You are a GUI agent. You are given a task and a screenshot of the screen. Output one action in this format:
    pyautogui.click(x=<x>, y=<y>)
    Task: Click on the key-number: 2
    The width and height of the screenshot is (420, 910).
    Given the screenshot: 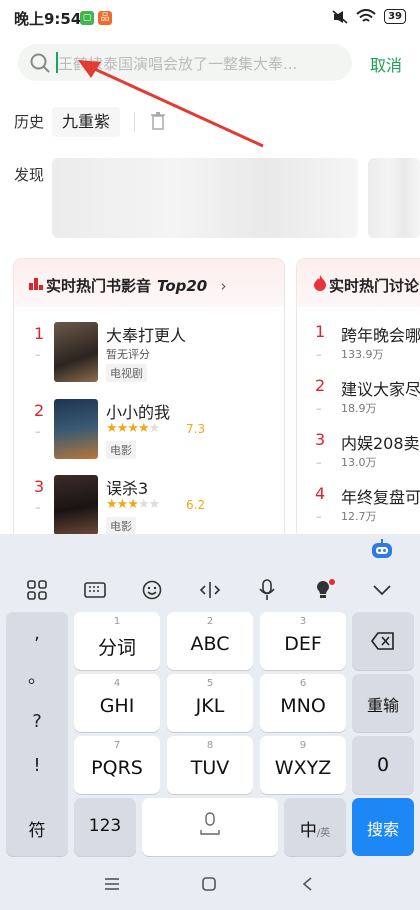 What is the action you would take?
    pyautogui.click(x=210, y=621)
    